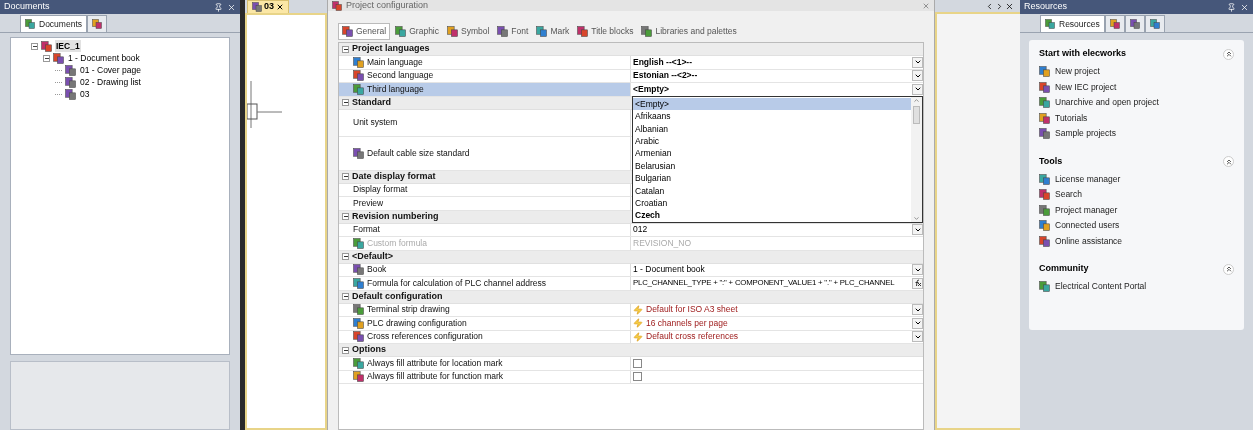  What do you see at coordinates (110, 70) in the screenshot?
I see `tree-item: 01 - Cover page` at bounding box center [110, 70].